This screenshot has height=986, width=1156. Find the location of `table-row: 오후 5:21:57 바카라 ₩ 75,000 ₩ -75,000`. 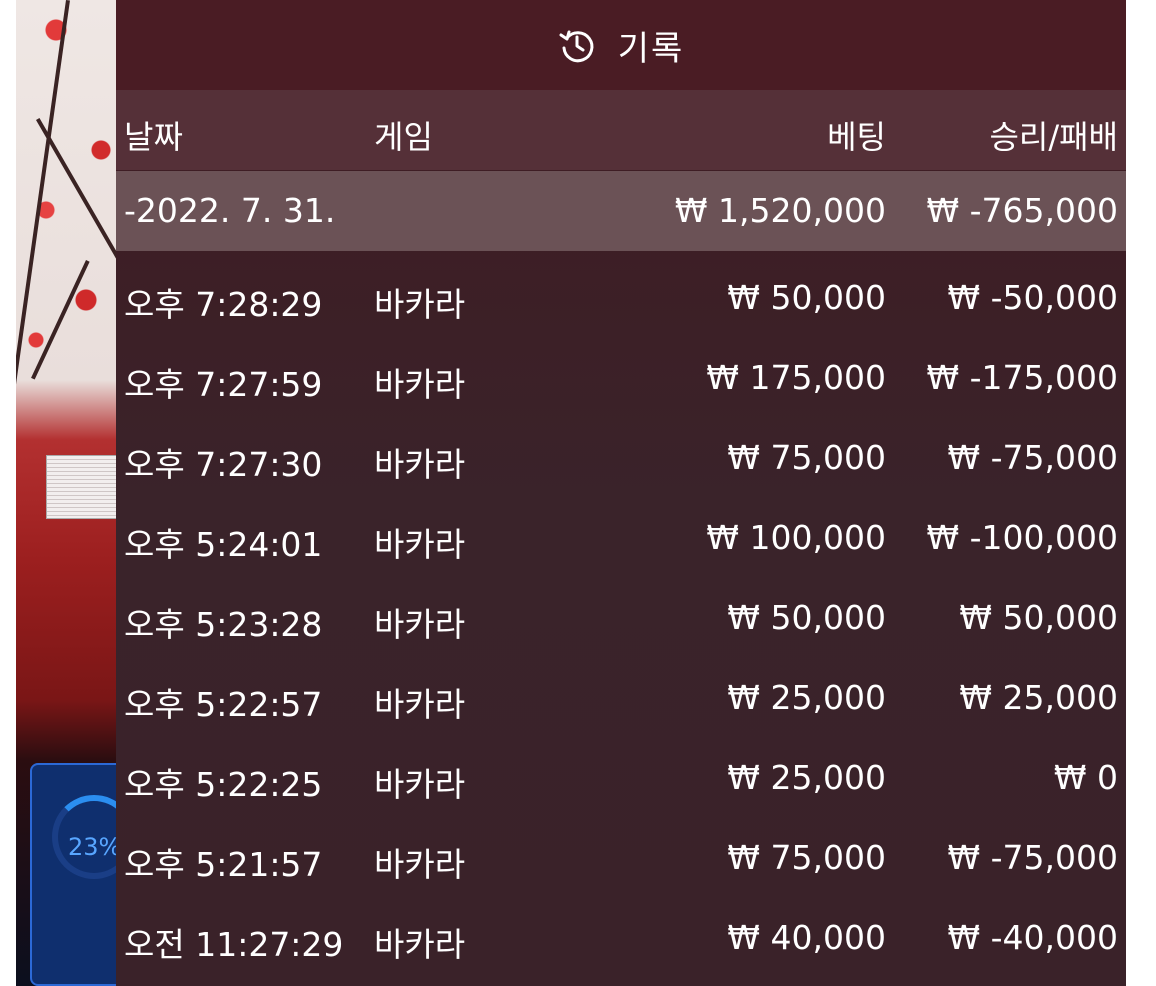

table-row: 오후 5:21:57 바카라 ₩ 75,000 ₩ -75,000 is located at coordinates (621, 858).